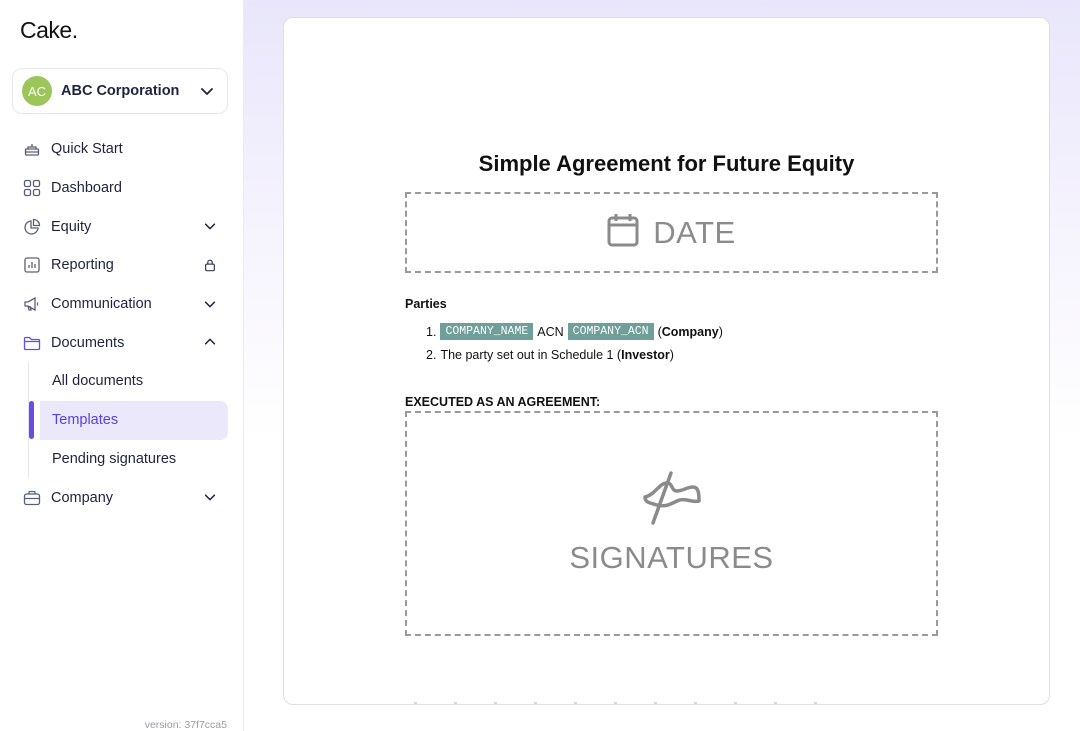 The width and height of the screenshot is (1080, 731). Describe the element at coordinates (610, 331) in the screenshot. I see `merge-field-company-acn: COMPANY_ACN` at that location.